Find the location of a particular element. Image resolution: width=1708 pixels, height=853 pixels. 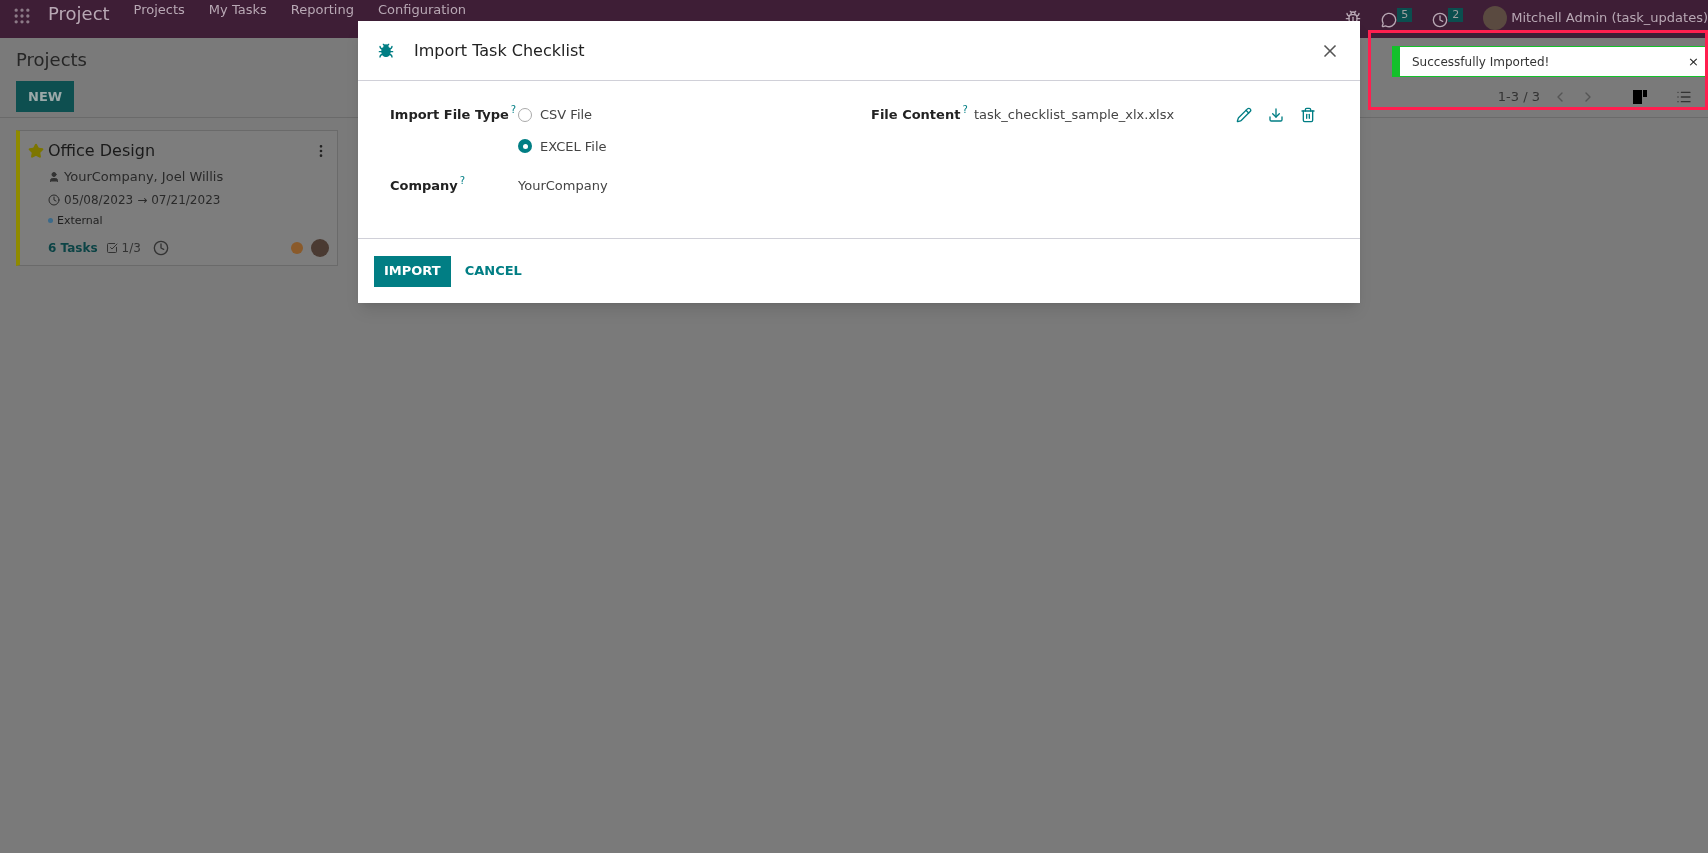

end-date: 07/21/2023 is located at coordinates (186, 200).